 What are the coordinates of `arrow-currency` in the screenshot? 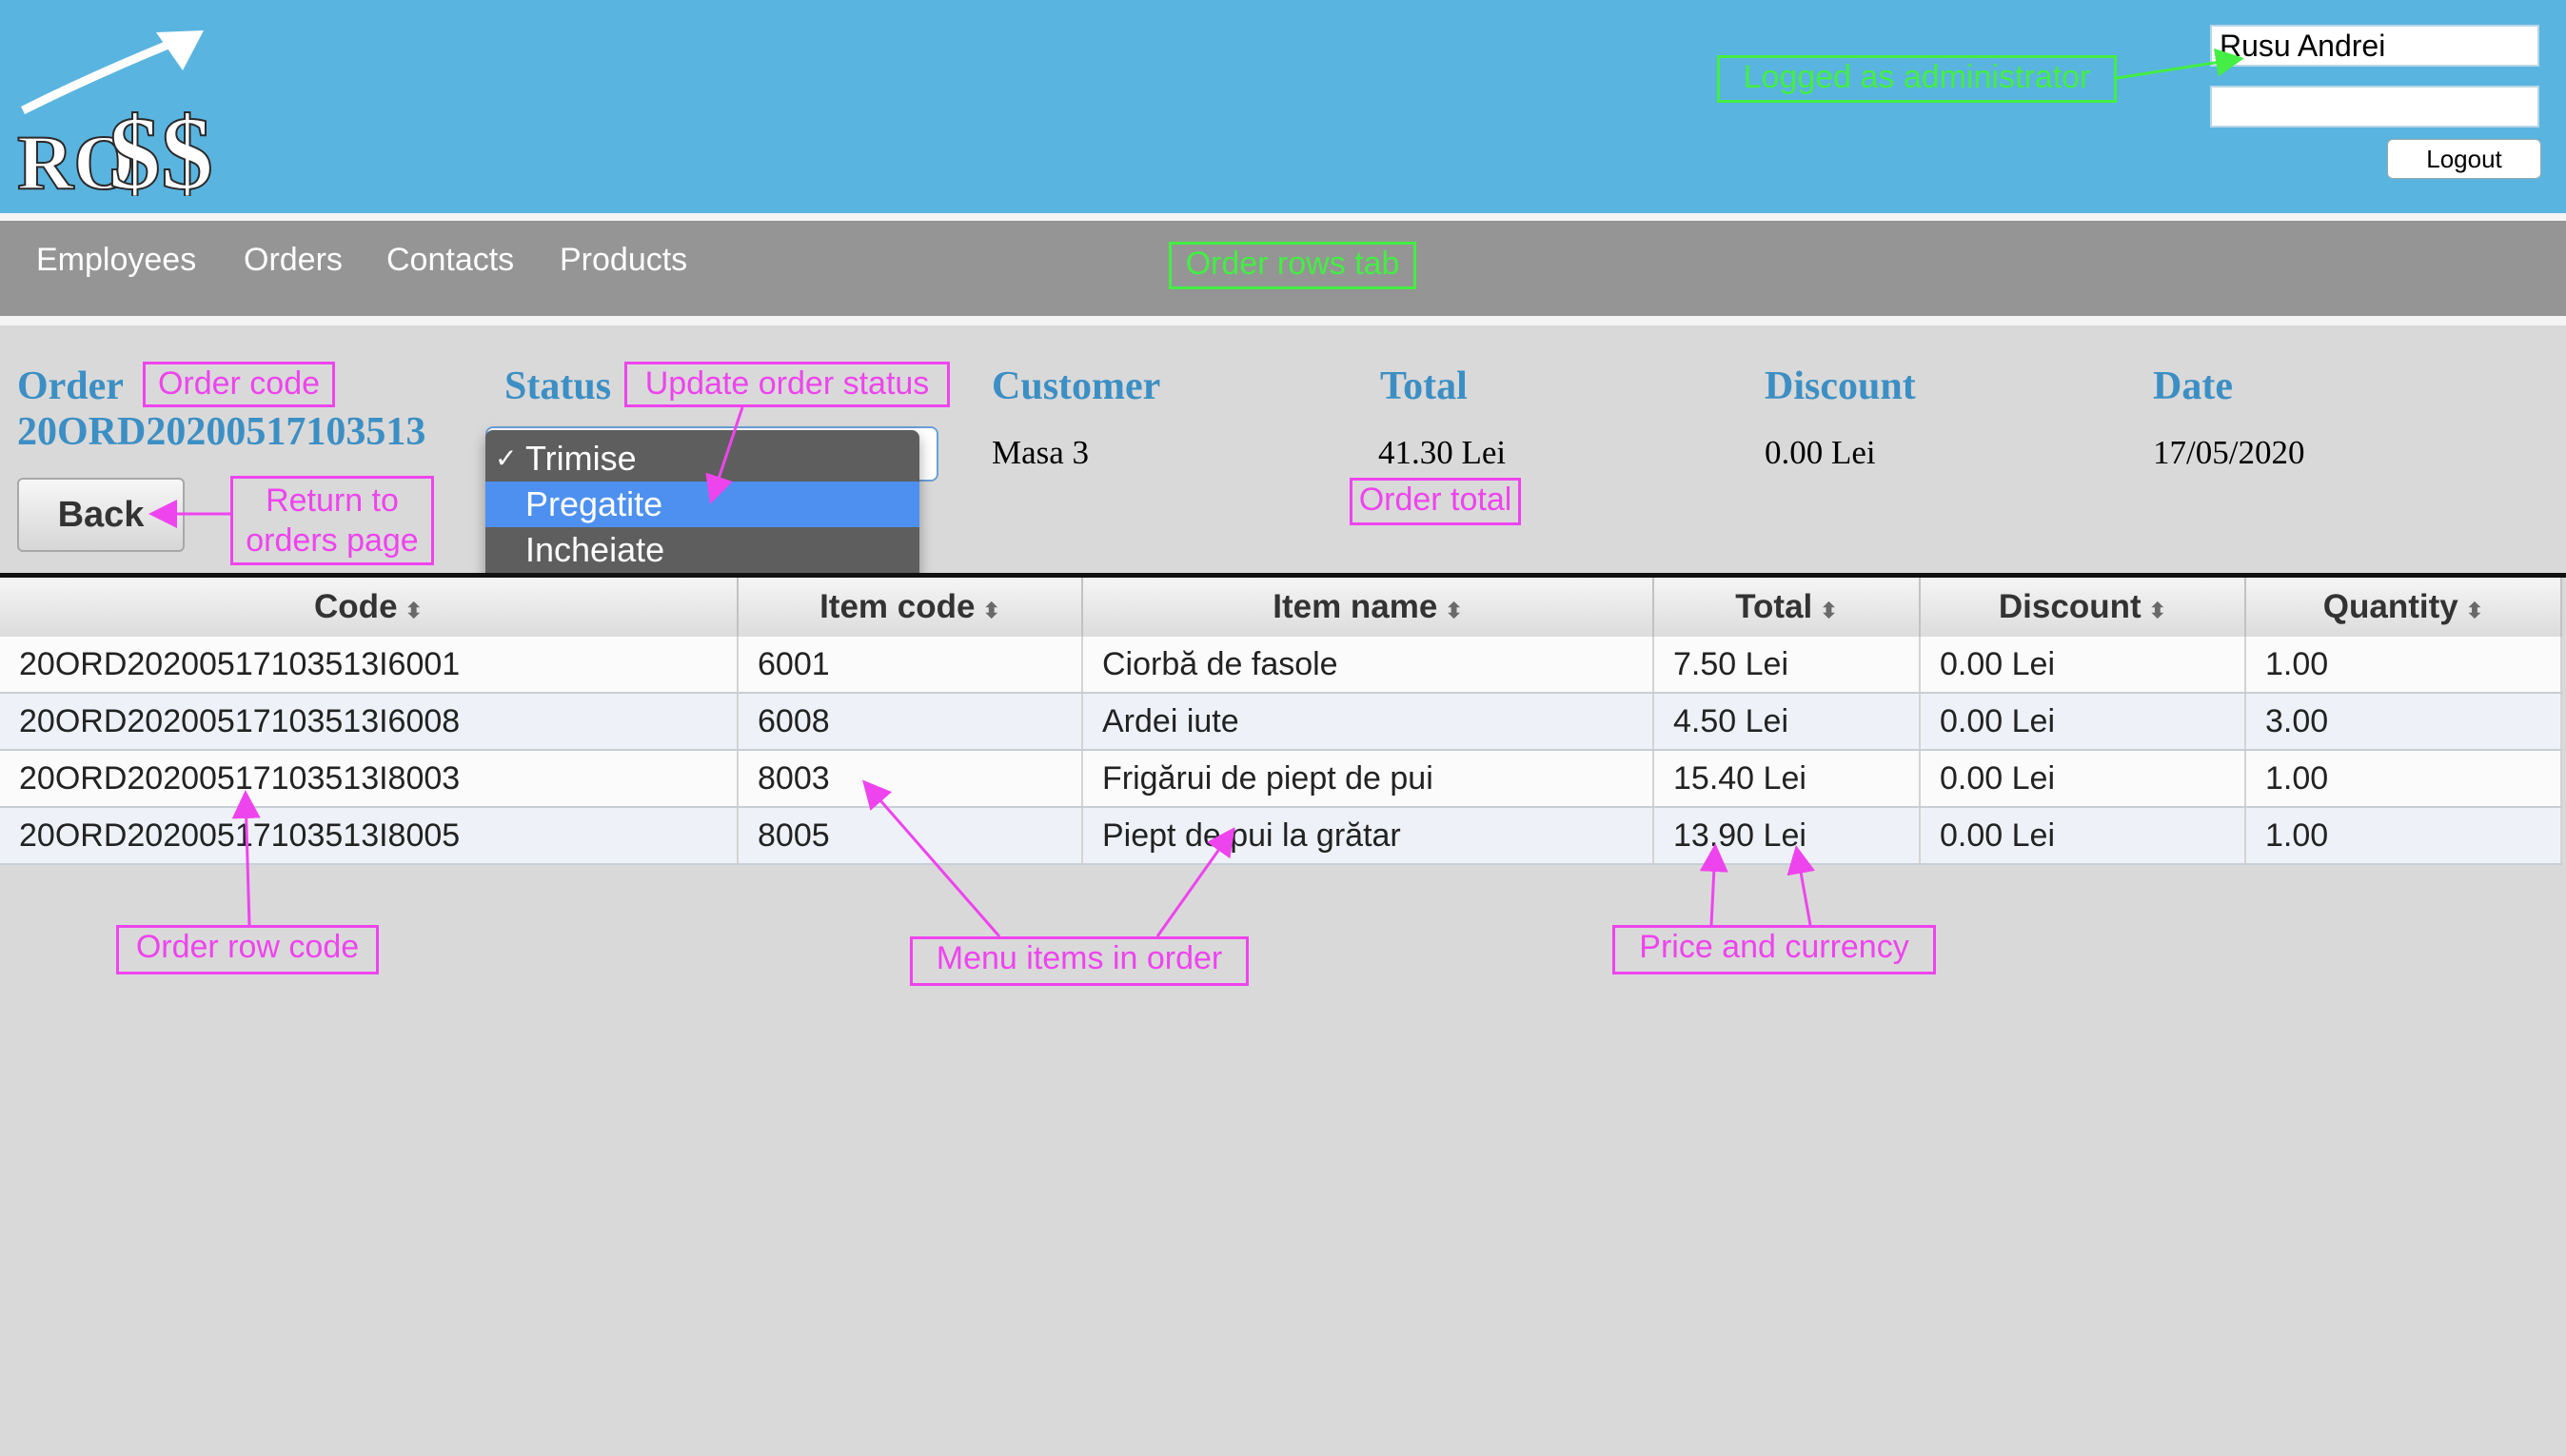 It's located at (1801, 885).